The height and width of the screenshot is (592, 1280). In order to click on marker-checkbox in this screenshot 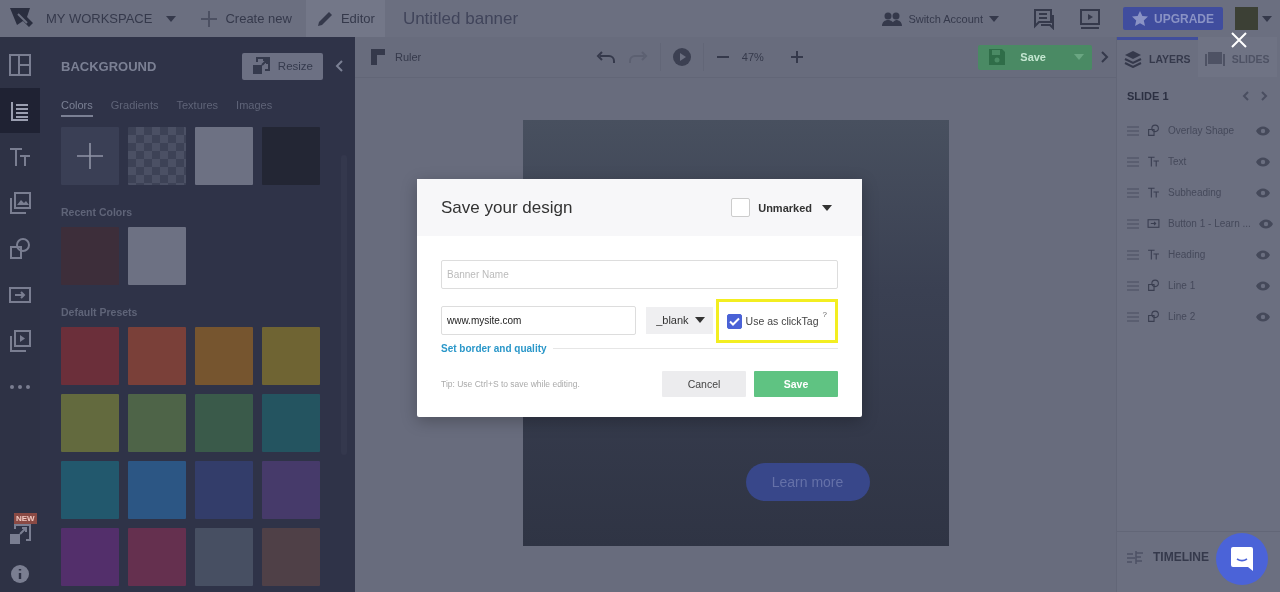, I will do `click(741, 207)`.